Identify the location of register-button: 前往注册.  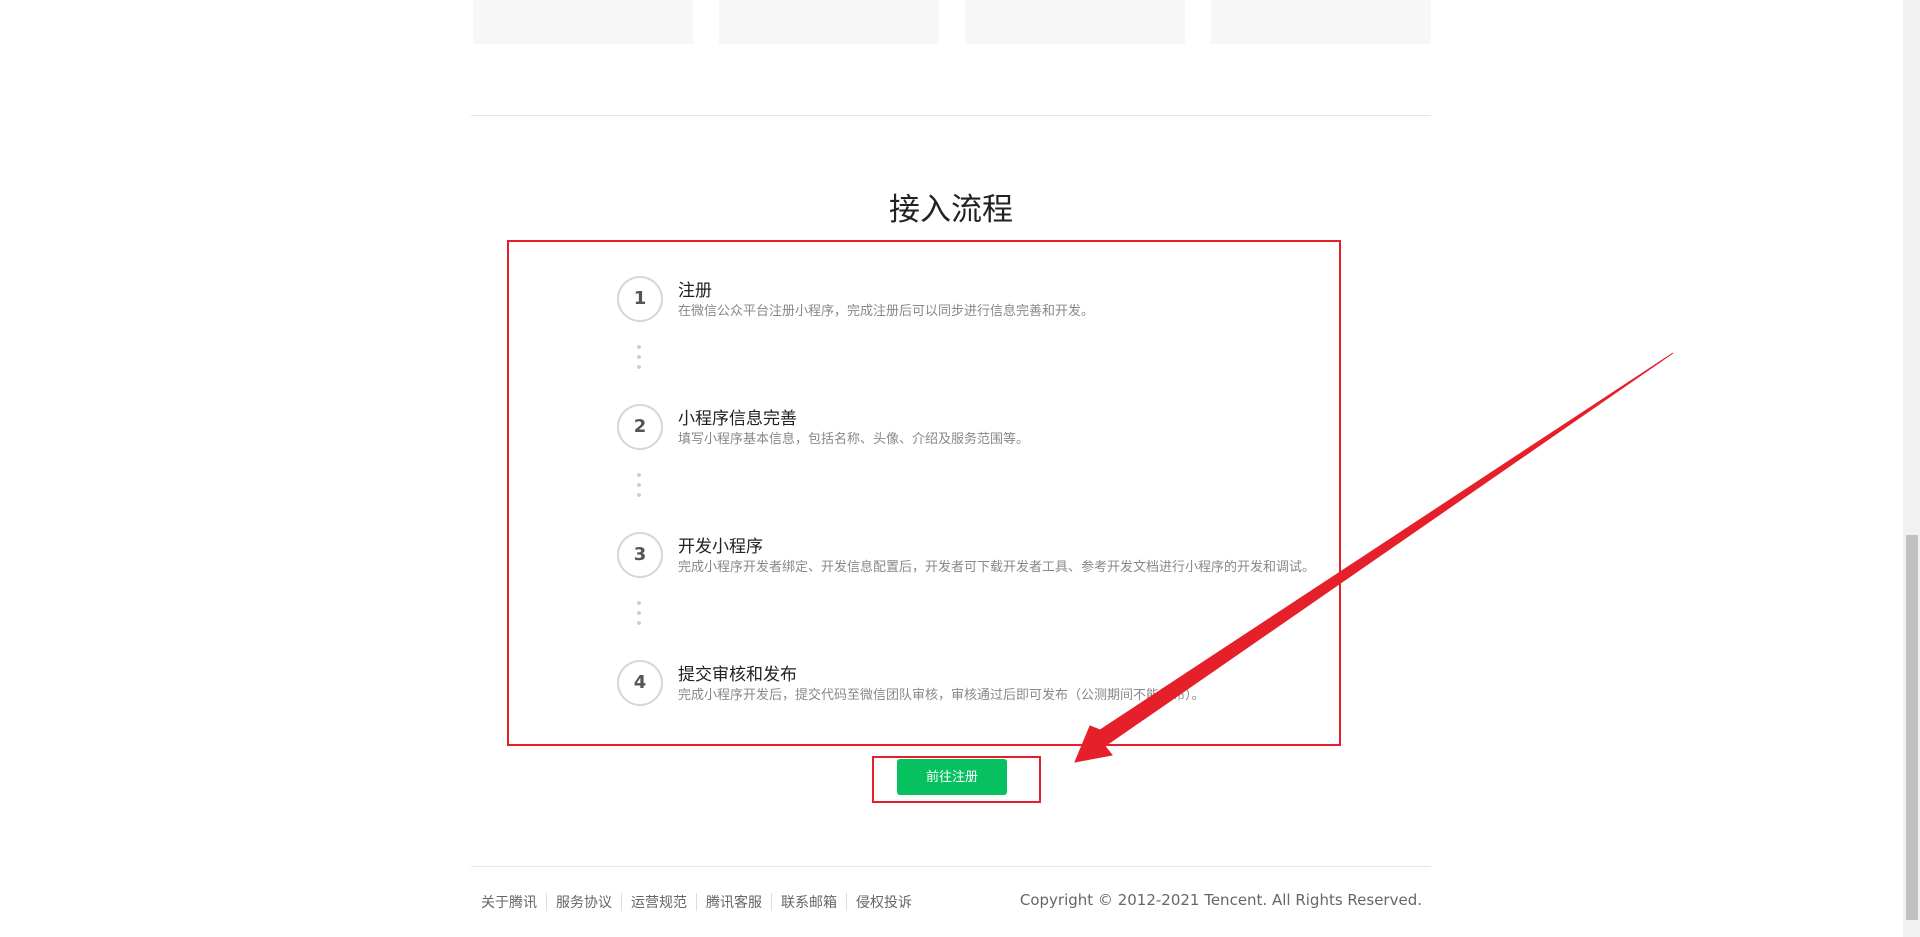
(952, 777).